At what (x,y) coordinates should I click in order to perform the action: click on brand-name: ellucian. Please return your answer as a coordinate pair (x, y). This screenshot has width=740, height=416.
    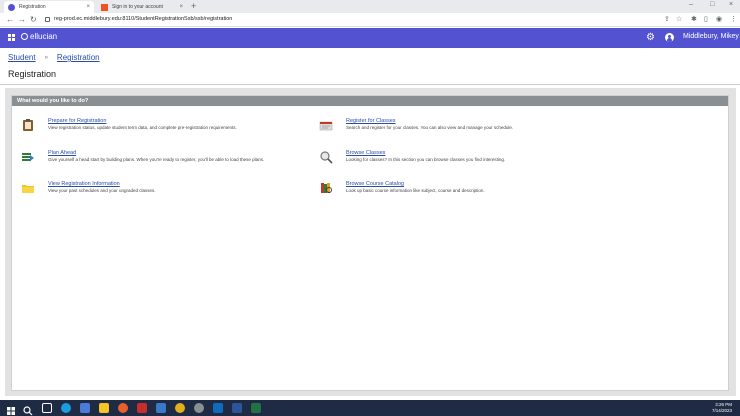
    Looking at the image, I should click on (44, 36).